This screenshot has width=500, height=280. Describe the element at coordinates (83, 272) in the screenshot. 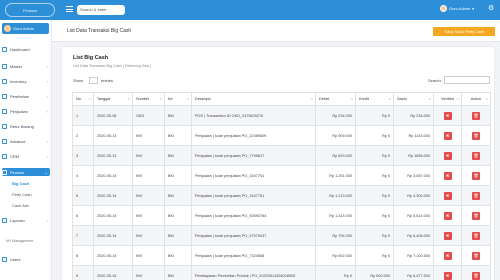

I see `table-cell: 9` at that location.